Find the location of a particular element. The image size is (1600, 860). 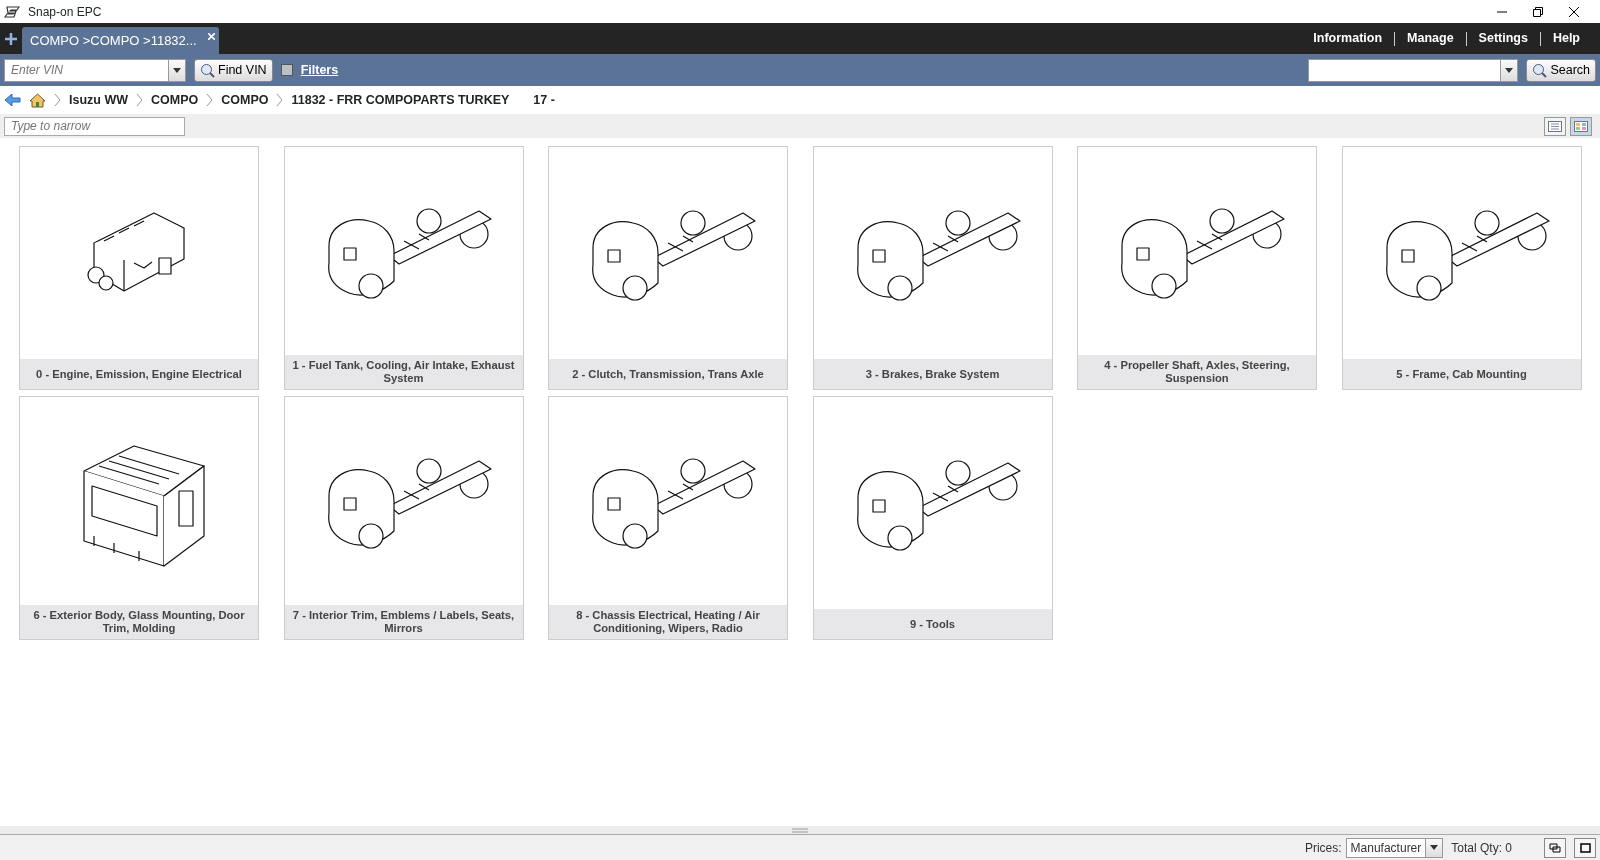

menu-item: Settings is located at coordinates (1503, 38).